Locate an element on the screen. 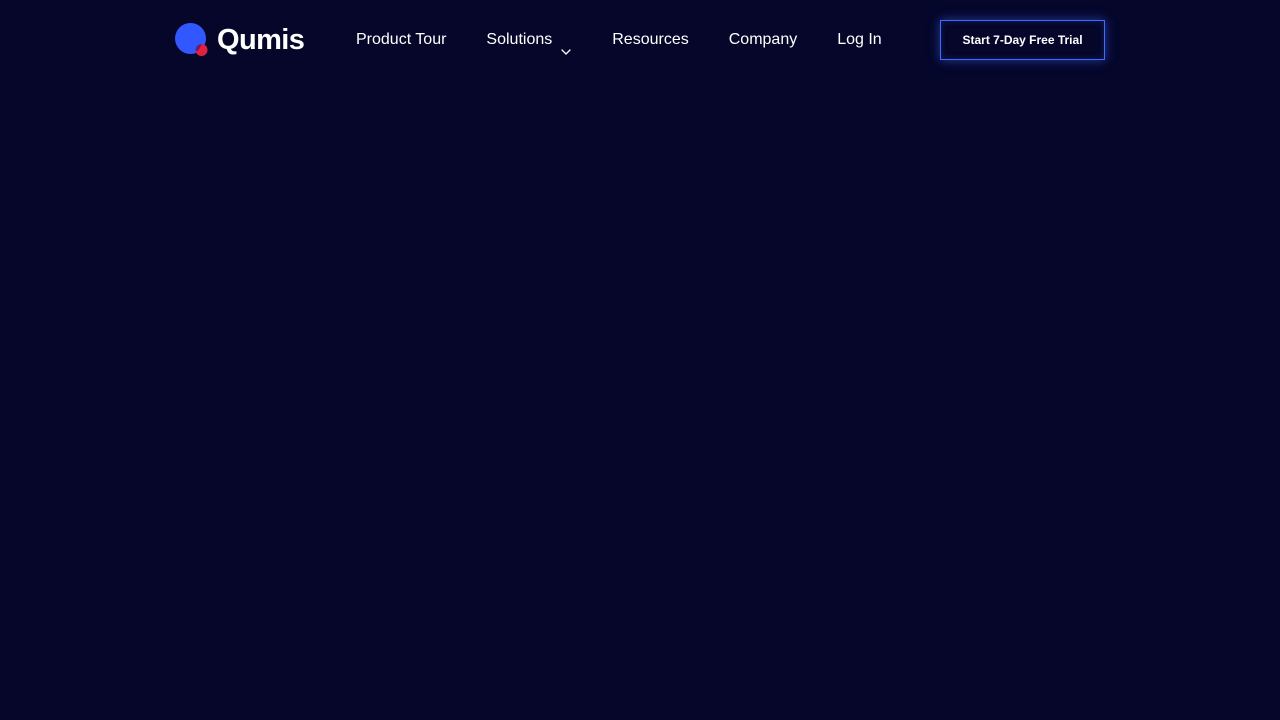  nav-item-label: Solutions is located at coordinates (519, 39).